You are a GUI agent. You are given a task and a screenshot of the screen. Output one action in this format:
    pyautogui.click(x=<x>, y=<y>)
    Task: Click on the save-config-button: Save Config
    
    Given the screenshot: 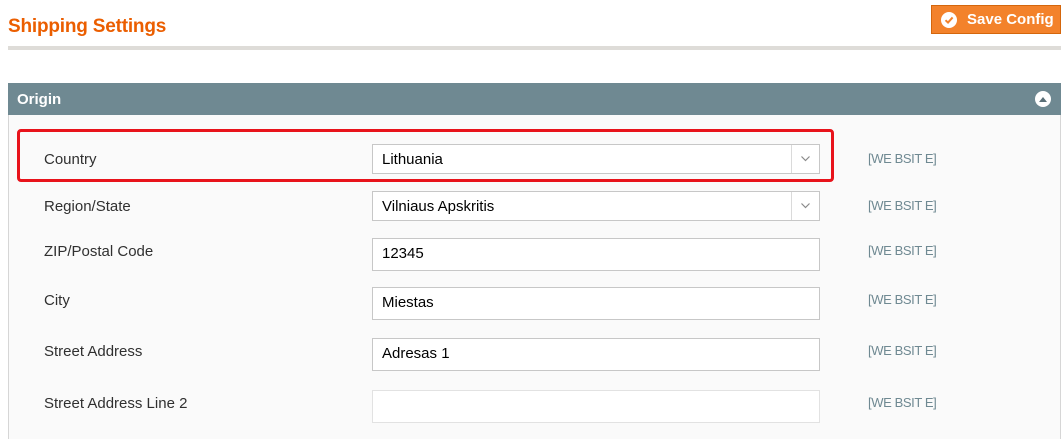 What is the action you would take?
    pyautogui.click(x=996, y=19)
    